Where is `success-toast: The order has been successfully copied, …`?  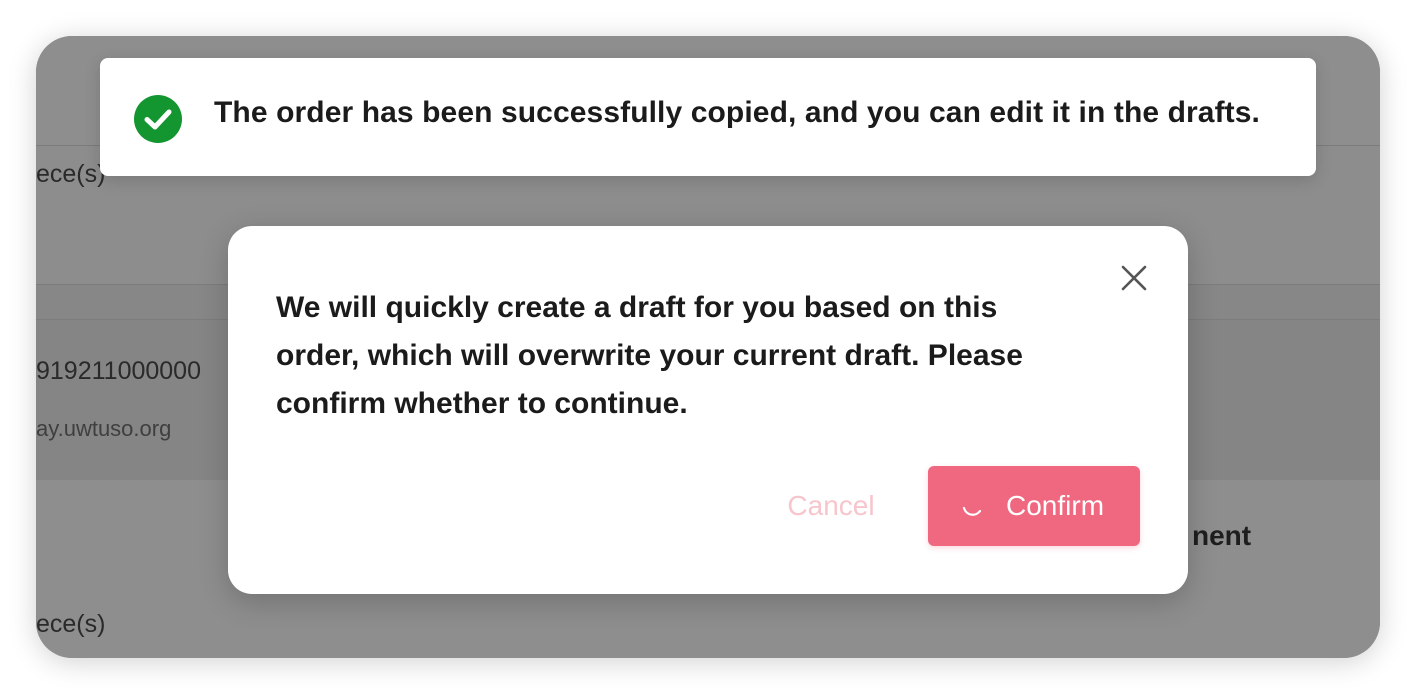
success-toast: The order has been successfully copied, … is located at coordinates (708, 117).